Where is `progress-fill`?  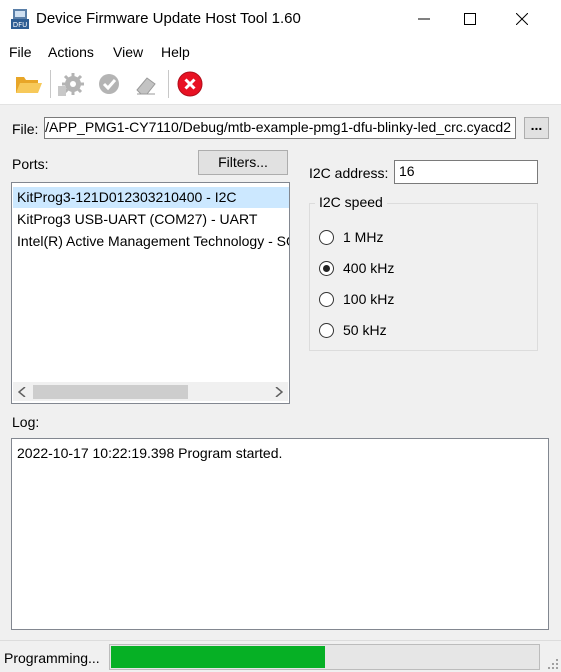 progress-fill is located at coordinates (218, 657).